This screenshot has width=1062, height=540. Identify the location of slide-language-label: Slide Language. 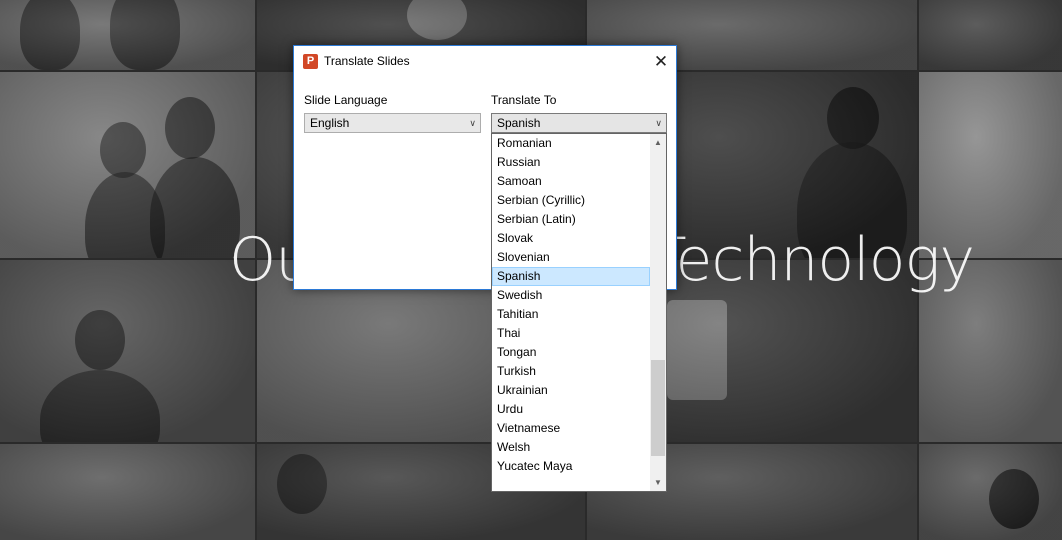
(346, 100).